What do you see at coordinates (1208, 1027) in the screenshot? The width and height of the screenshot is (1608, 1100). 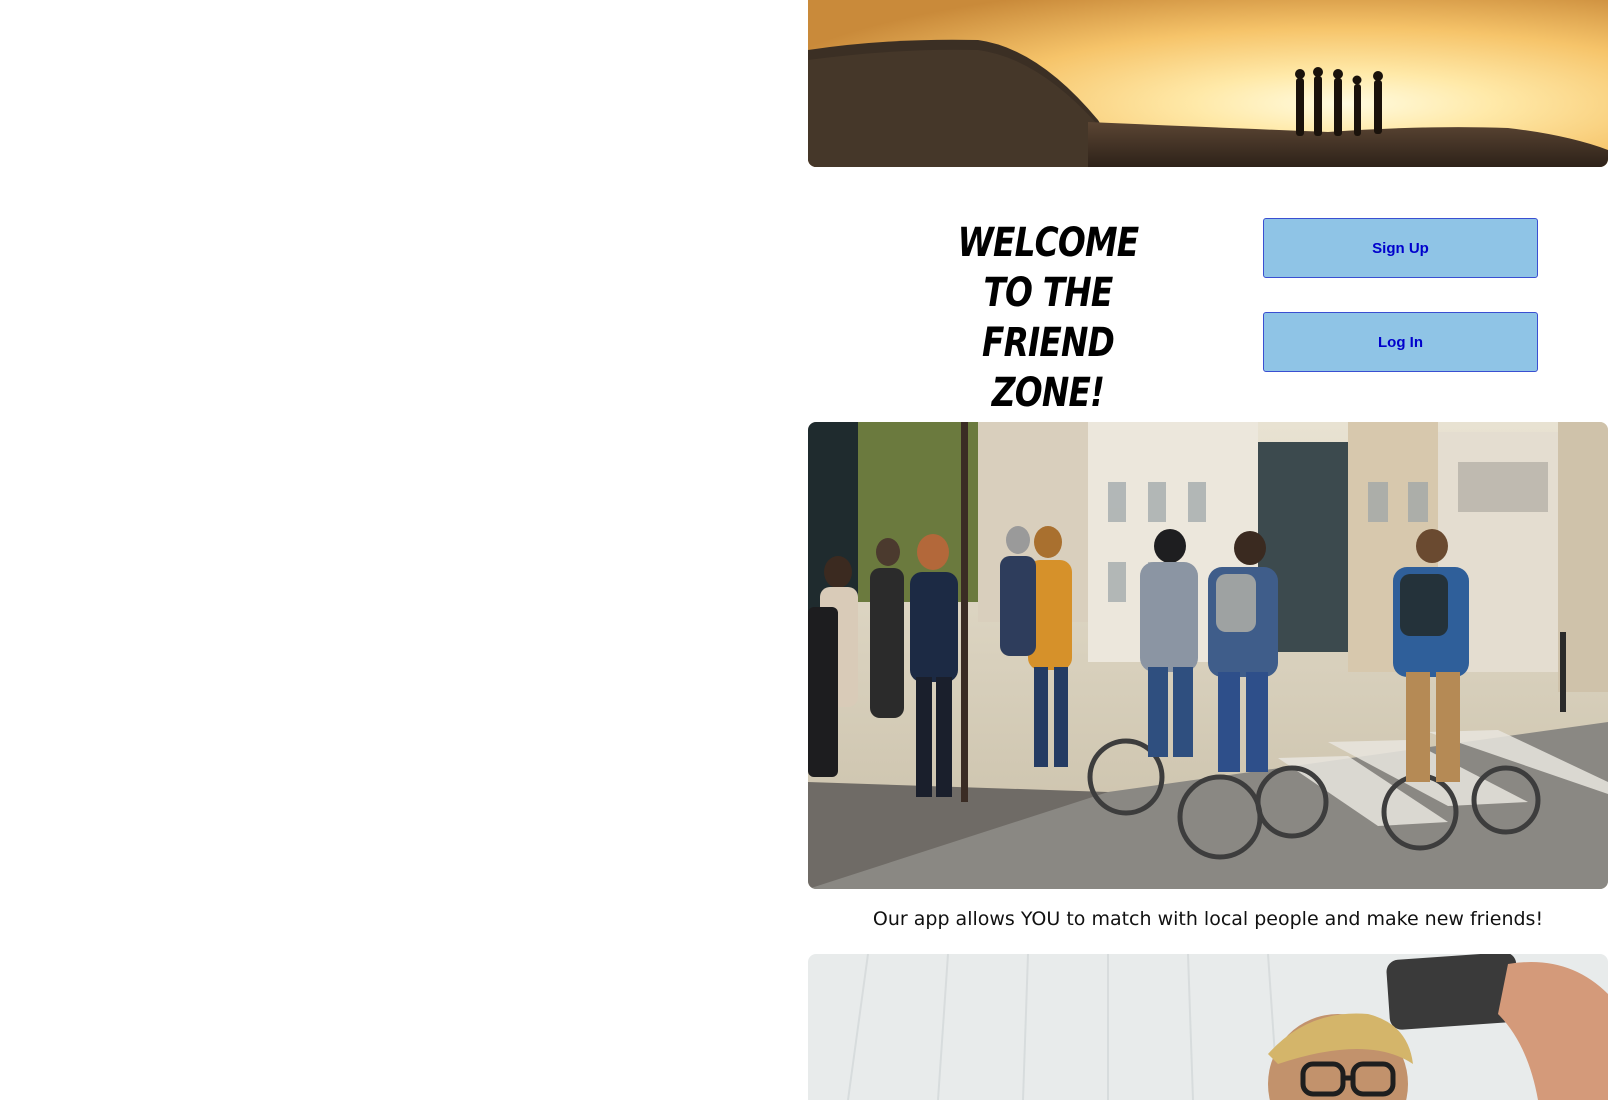 I see `selfie-image` at bounding box center [1208, 1027].